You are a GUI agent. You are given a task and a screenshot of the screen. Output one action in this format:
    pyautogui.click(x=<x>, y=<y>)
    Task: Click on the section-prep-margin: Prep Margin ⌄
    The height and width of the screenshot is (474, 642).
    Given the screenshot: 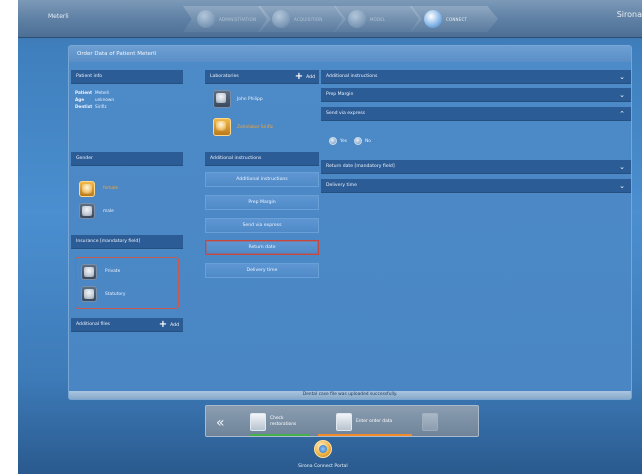 What is the action you would take?
    pyautogui.click(x=476, y=95)
    